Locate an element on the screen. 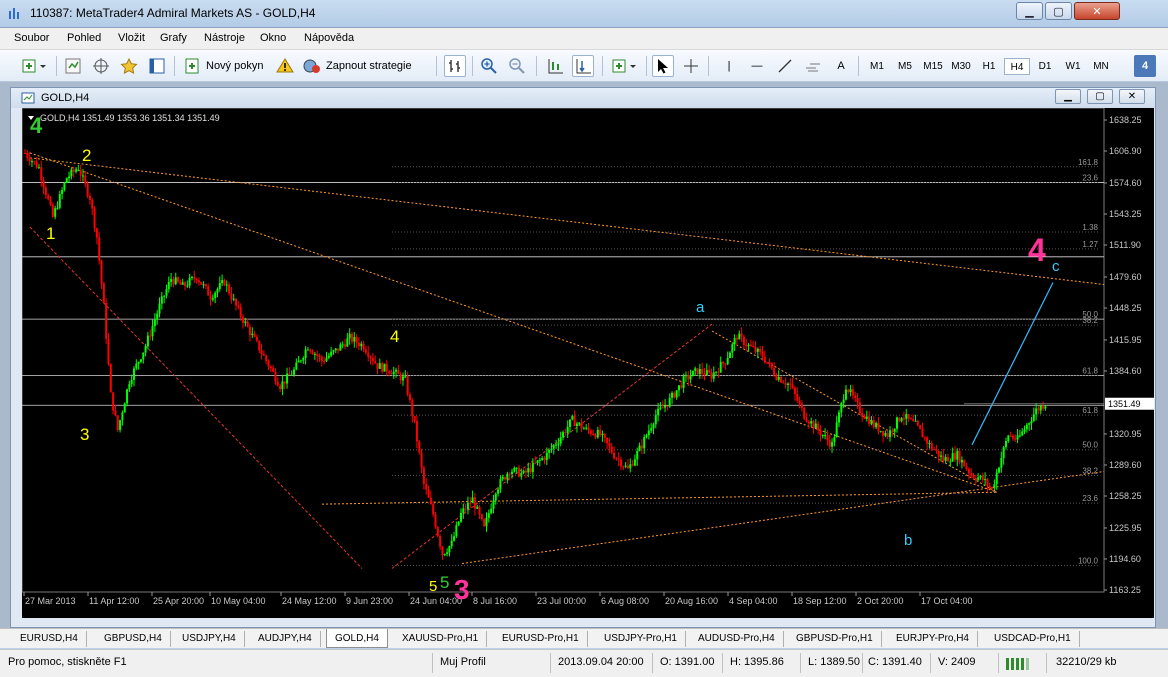 The width and height of the screenshot is (1168, 677). menu-vlozit: Vložit is located at coordinates (131, 38).